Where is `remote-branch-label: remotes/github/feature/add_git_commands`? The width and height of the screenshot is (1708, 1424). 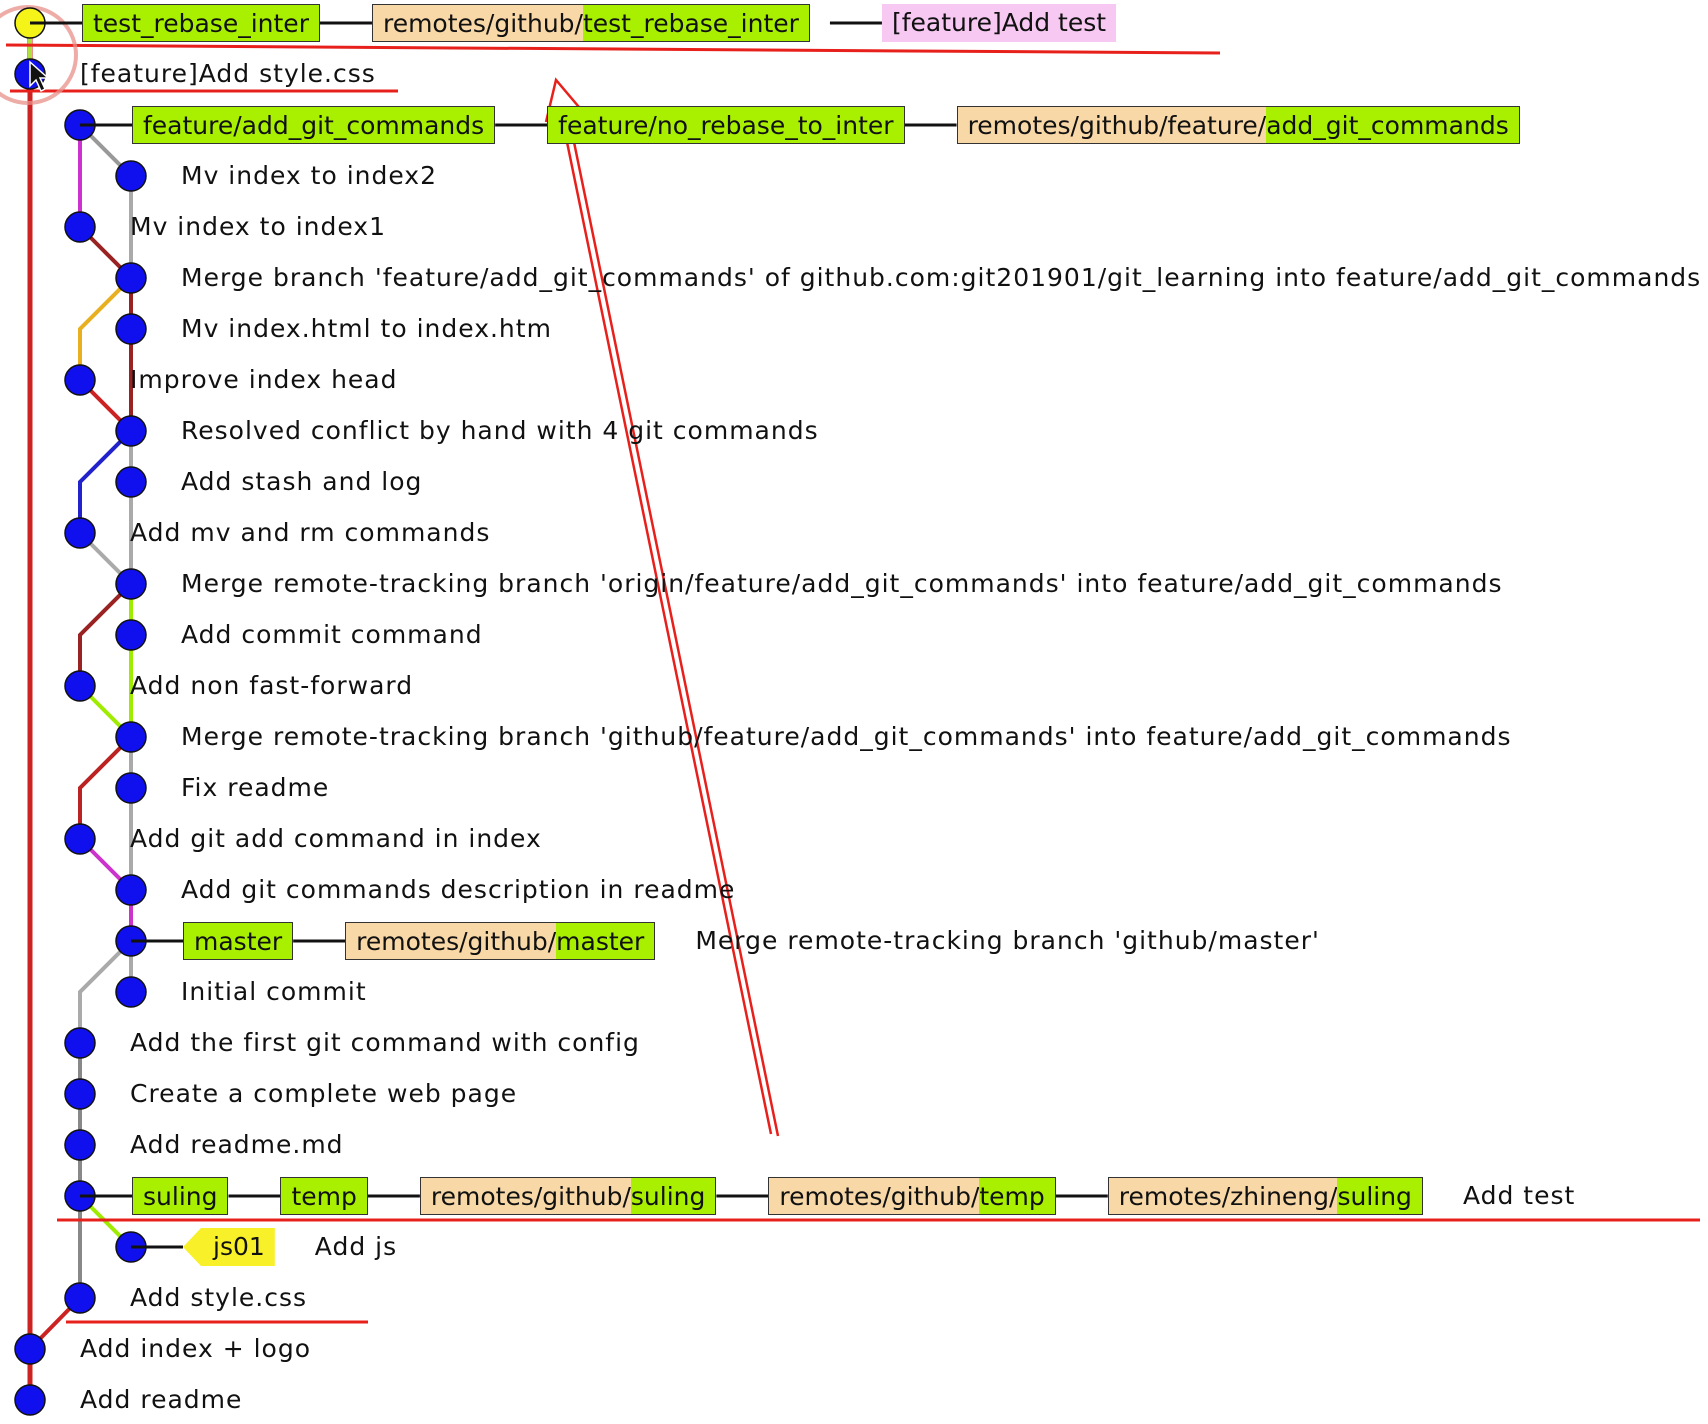
remote-branch-label: remotes/github/feature/add_git_commands is located at coordinates (1238, 125).